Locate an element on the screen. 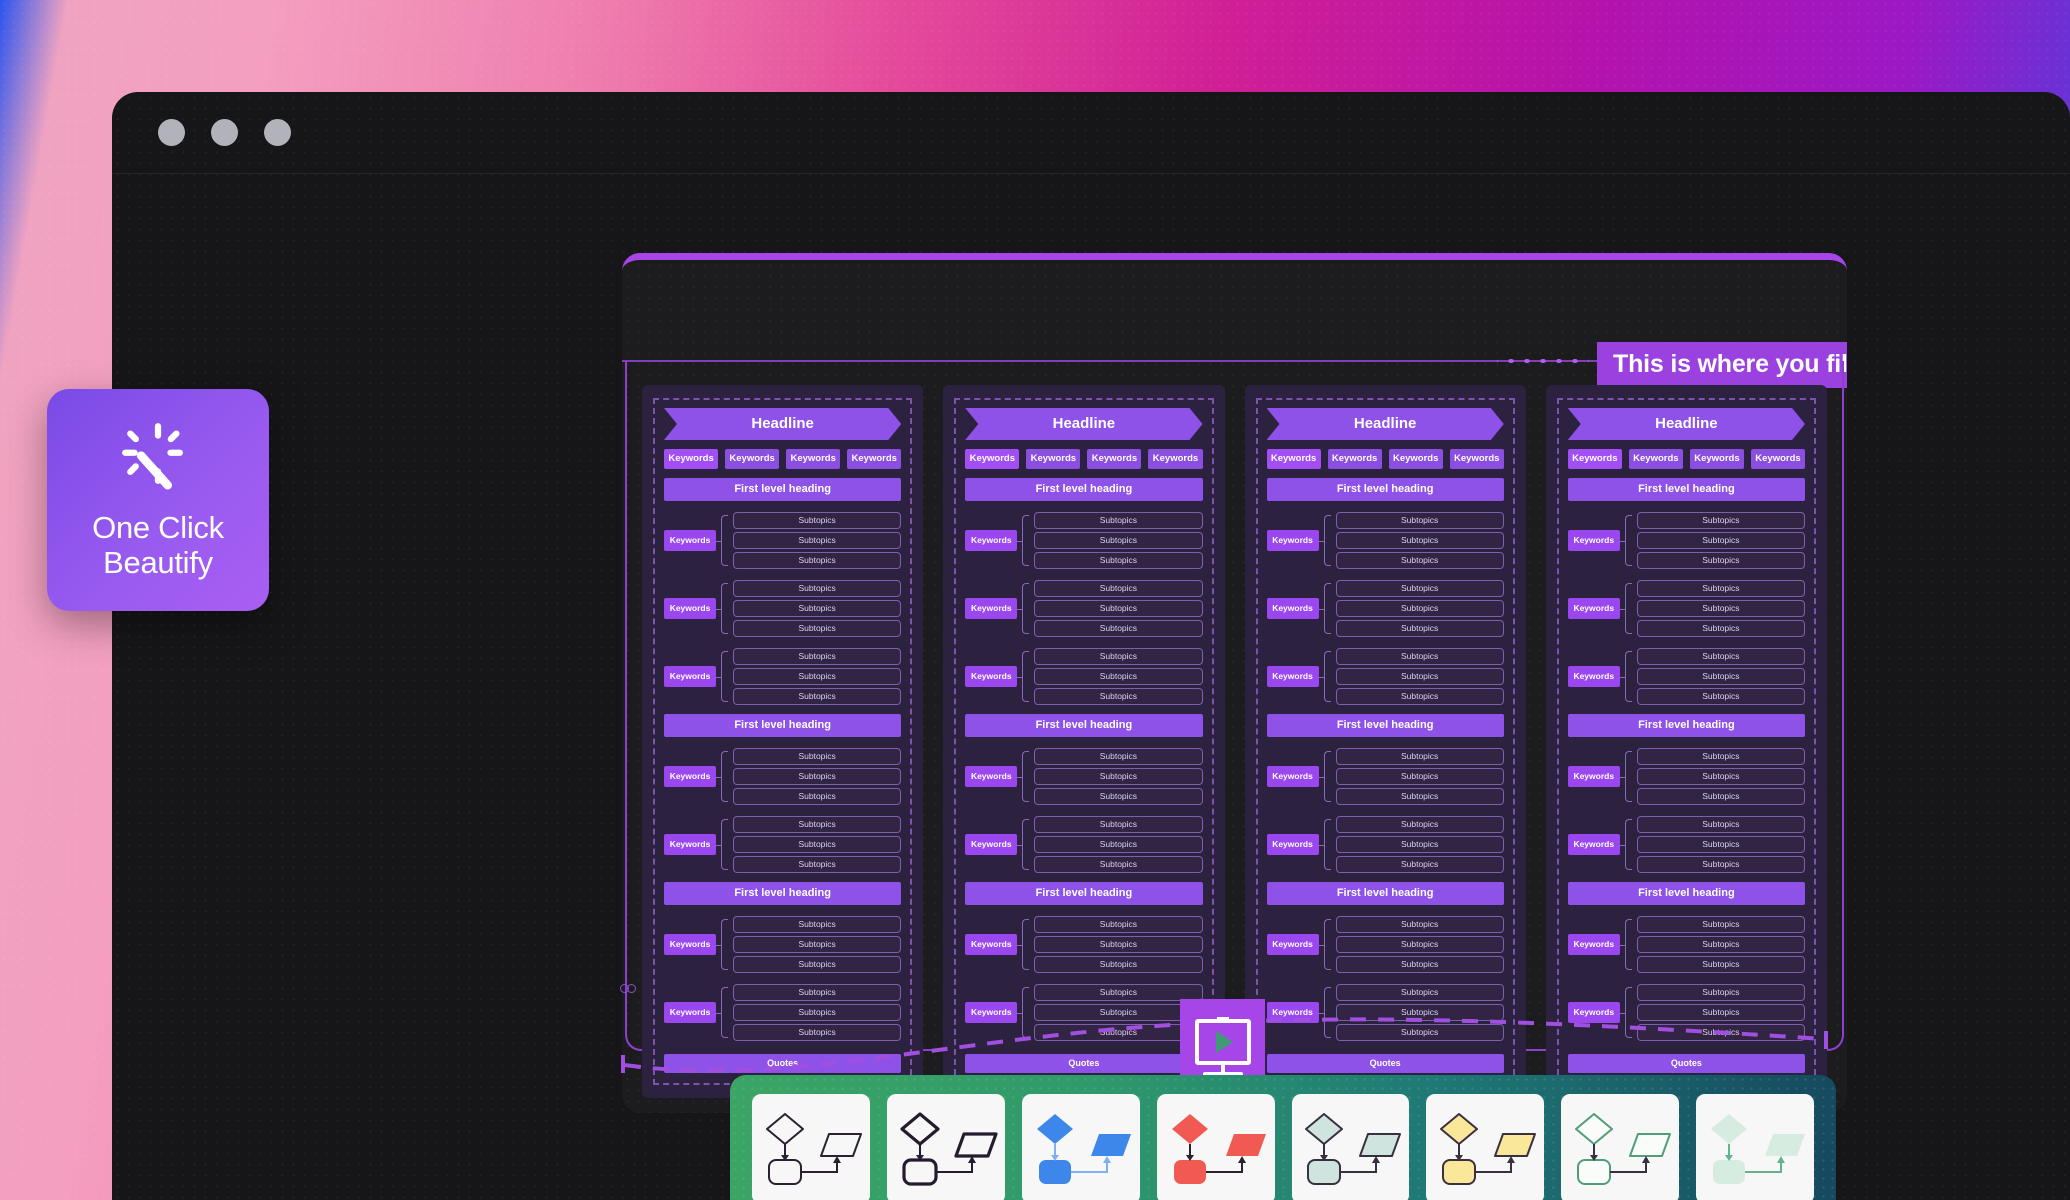  presentation-play-button is located at coordinates (1222, 1041).